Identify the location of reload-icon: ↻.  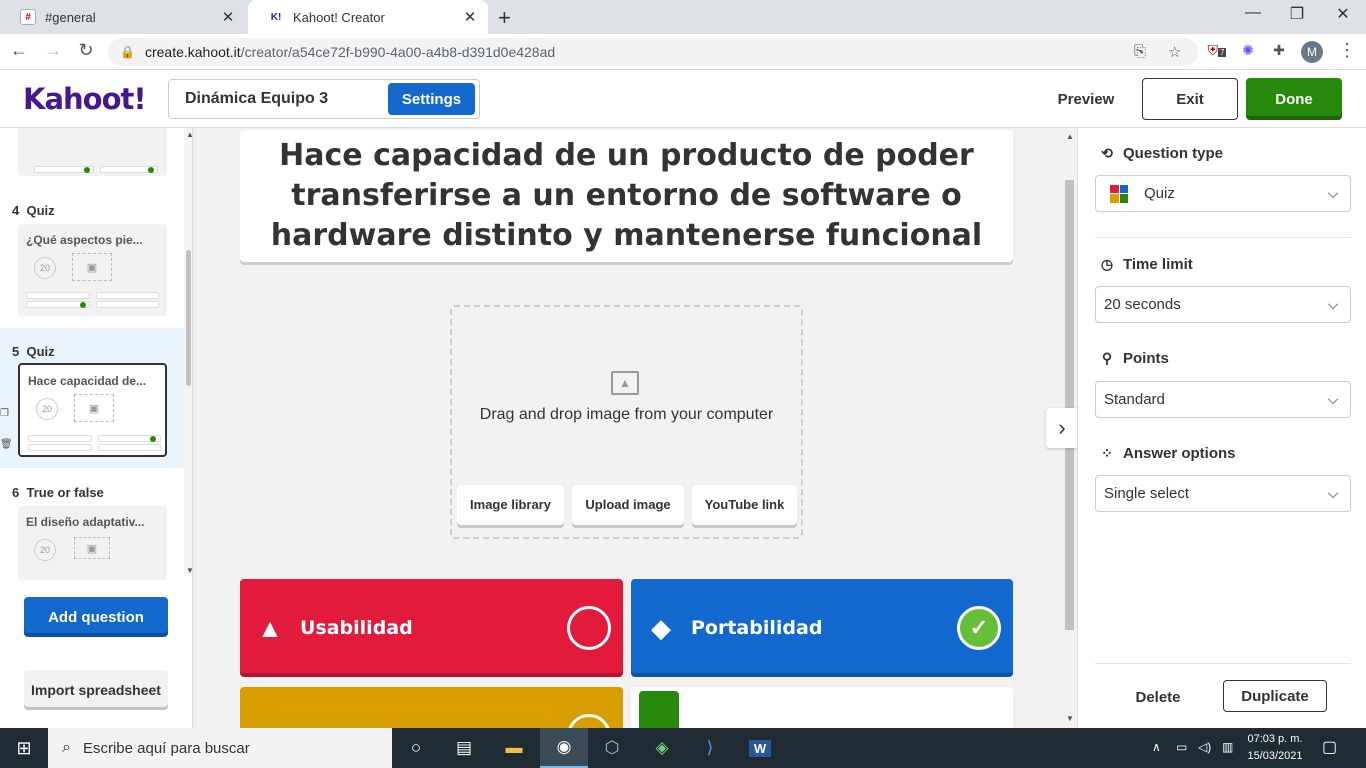
(86, 50).